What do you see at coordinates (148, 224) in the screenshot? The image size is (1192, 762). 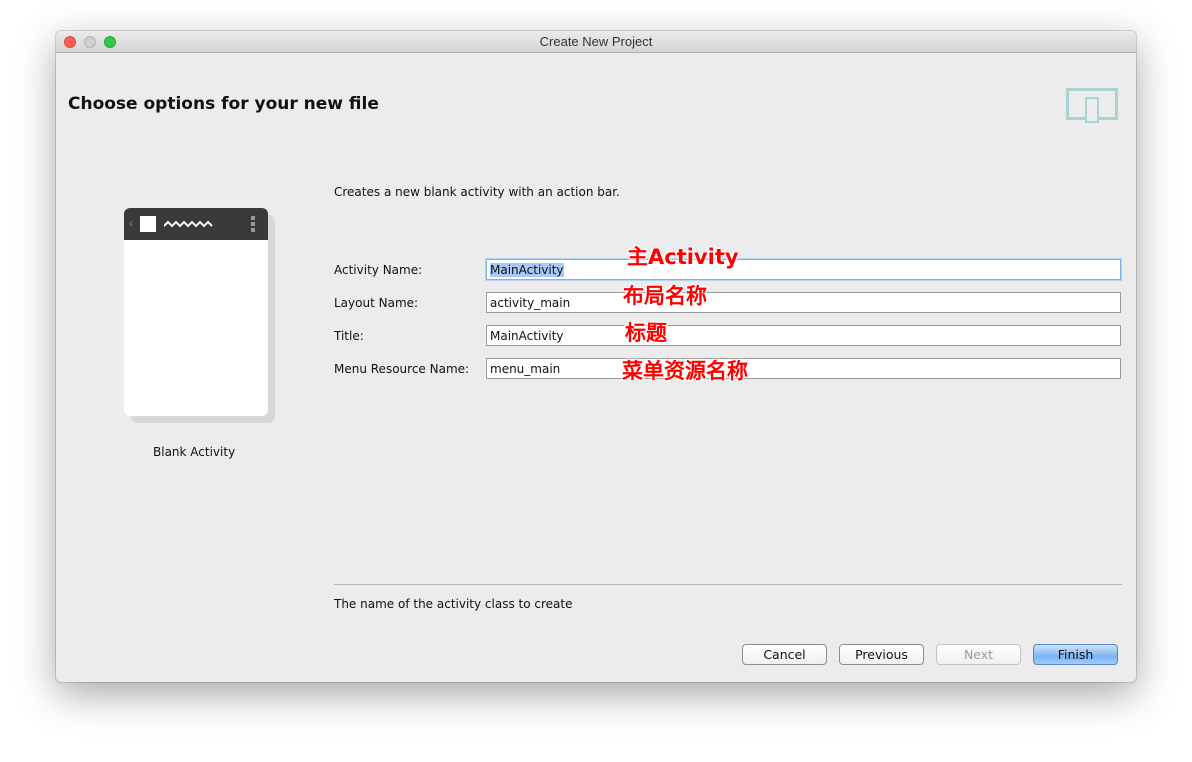 I see `app-icon` at bounding box center [148, 224].